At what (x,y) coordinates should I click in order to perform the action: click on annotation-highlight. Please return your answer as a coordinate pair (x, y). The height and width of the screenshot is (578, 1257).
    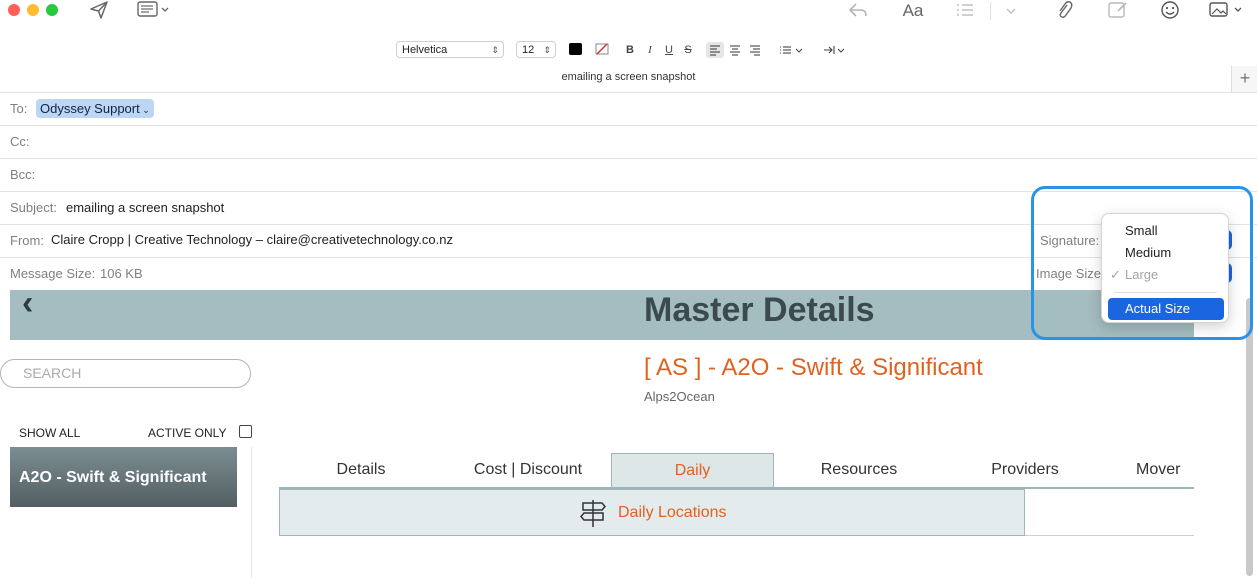
    Looking at the image, I should click on (1142, 263).